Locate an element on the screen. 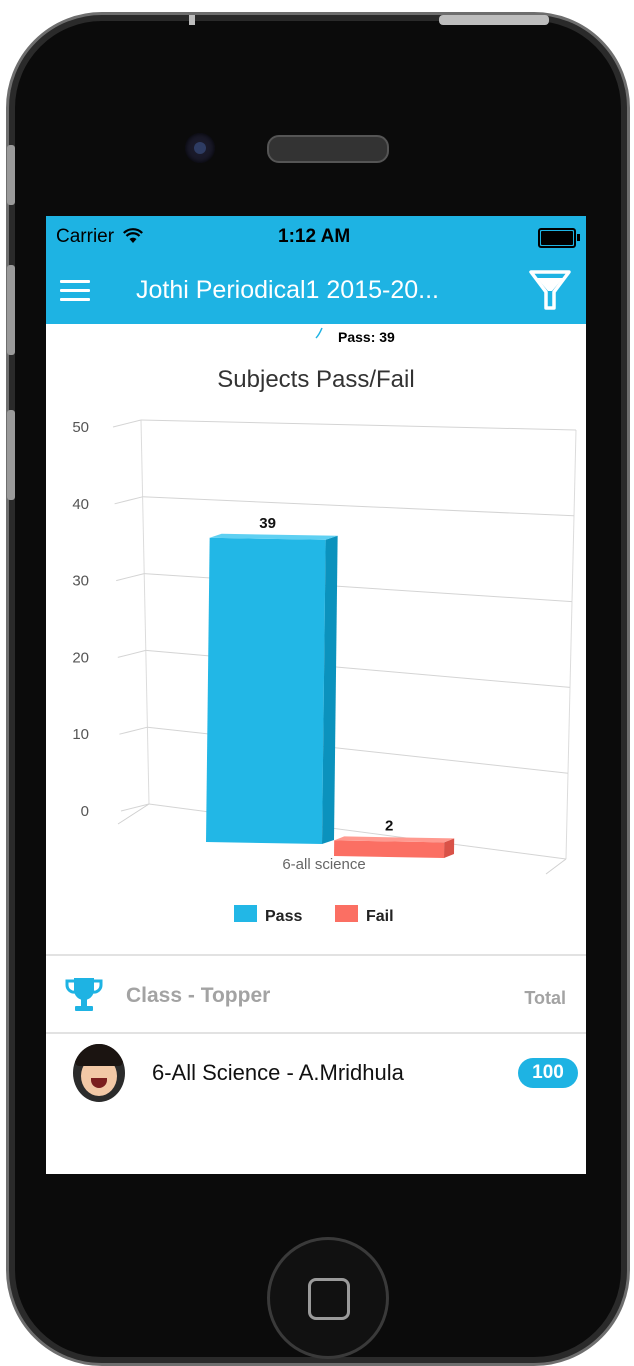  data-label: 2 is located at coordinates (389, 825).